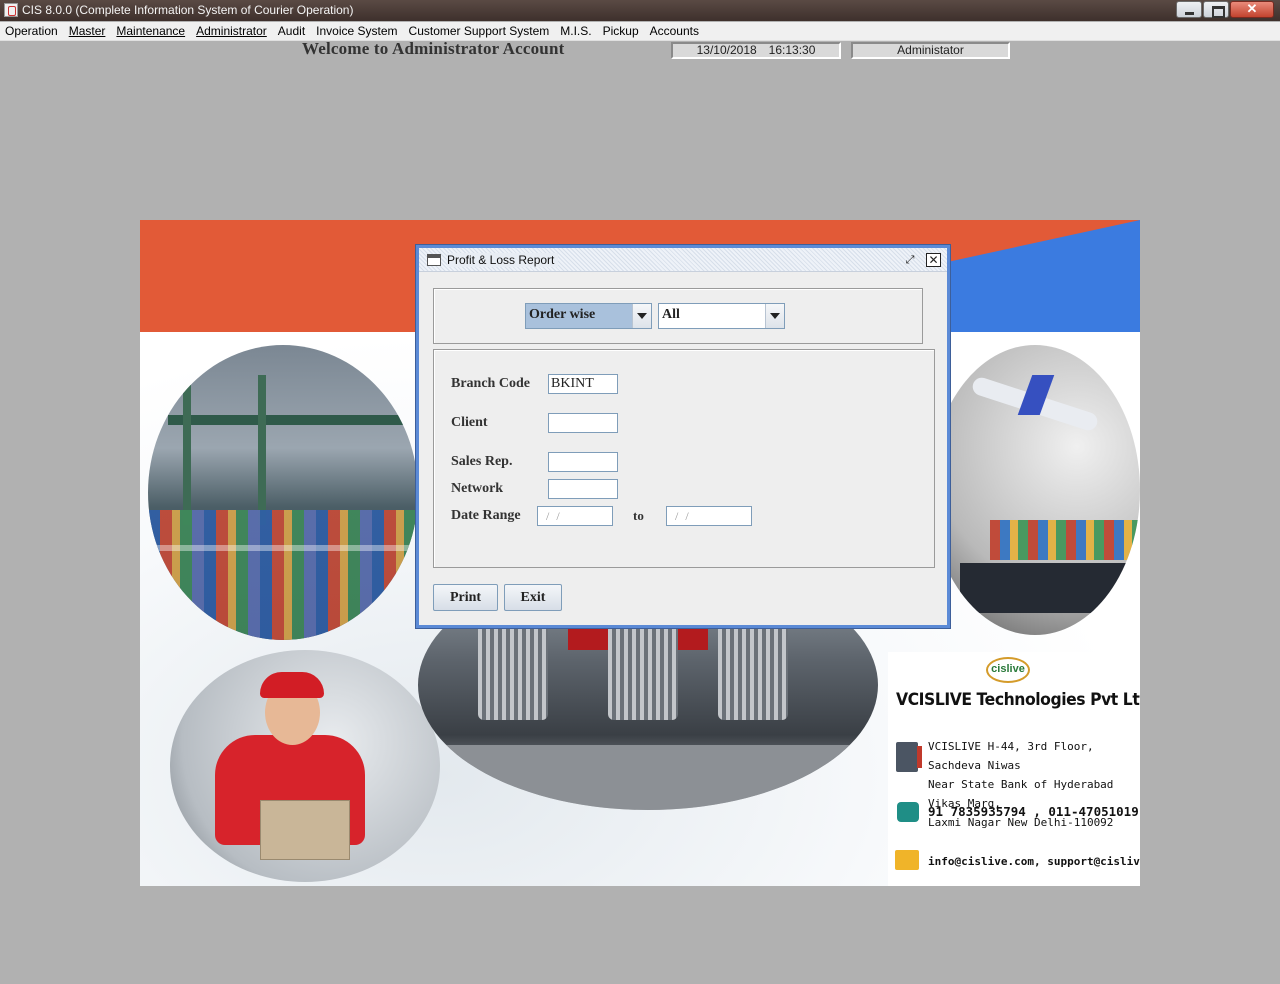 The height and width of the screenshot is (984, 1280). I want to click on window-icon, so click(434, 260).